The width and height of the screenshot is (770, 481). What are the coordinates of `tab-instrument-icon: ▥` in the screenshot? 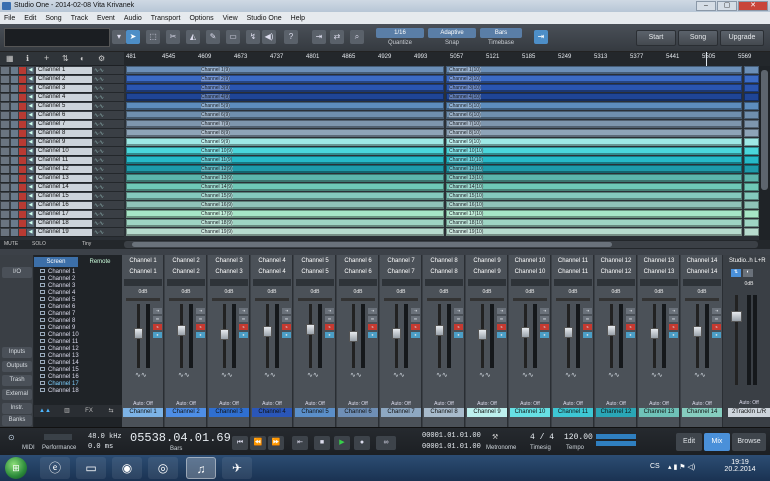 It's located at (67, 411).